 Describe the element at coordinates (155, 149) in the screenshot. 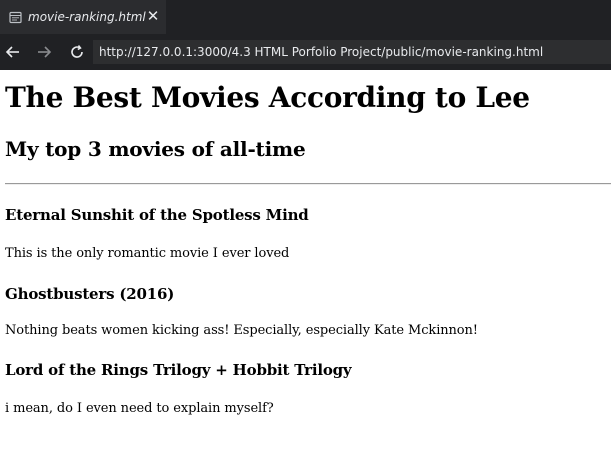

I see `page-subtitle: My top 3 movies of all-time` at that location.